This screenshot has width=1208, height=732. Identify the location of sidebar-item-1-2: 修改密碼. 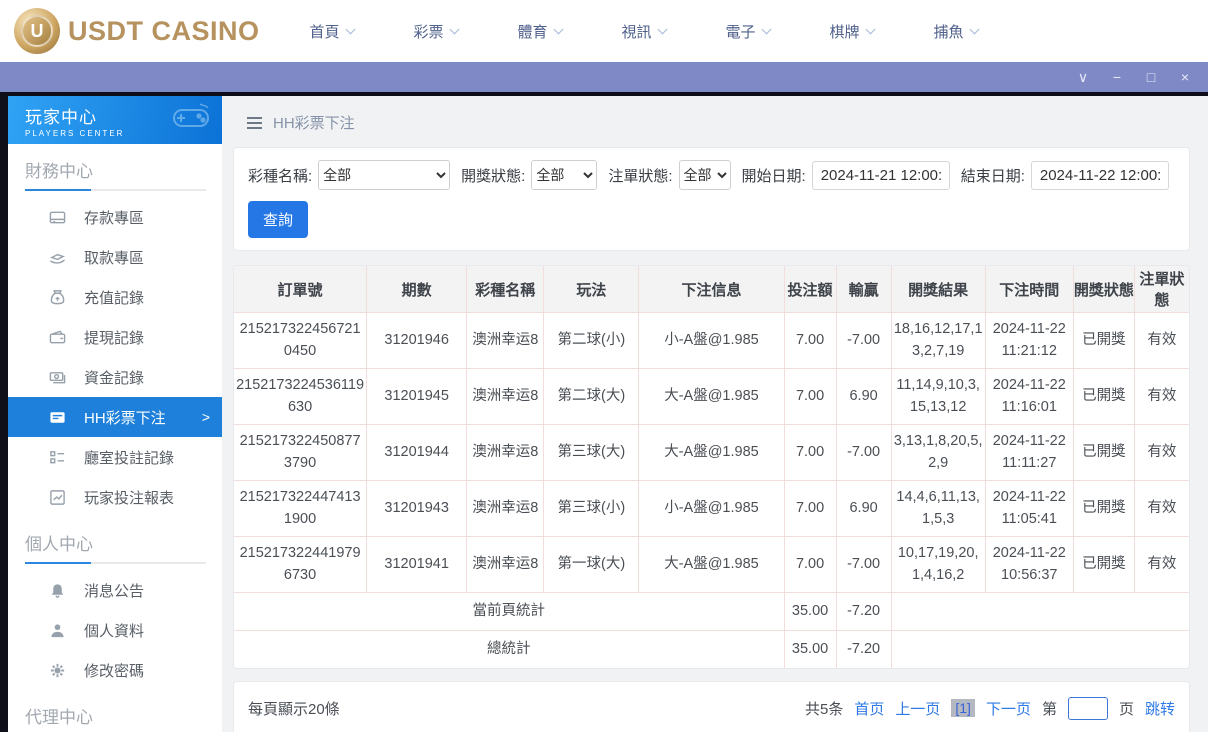
(115, 670).